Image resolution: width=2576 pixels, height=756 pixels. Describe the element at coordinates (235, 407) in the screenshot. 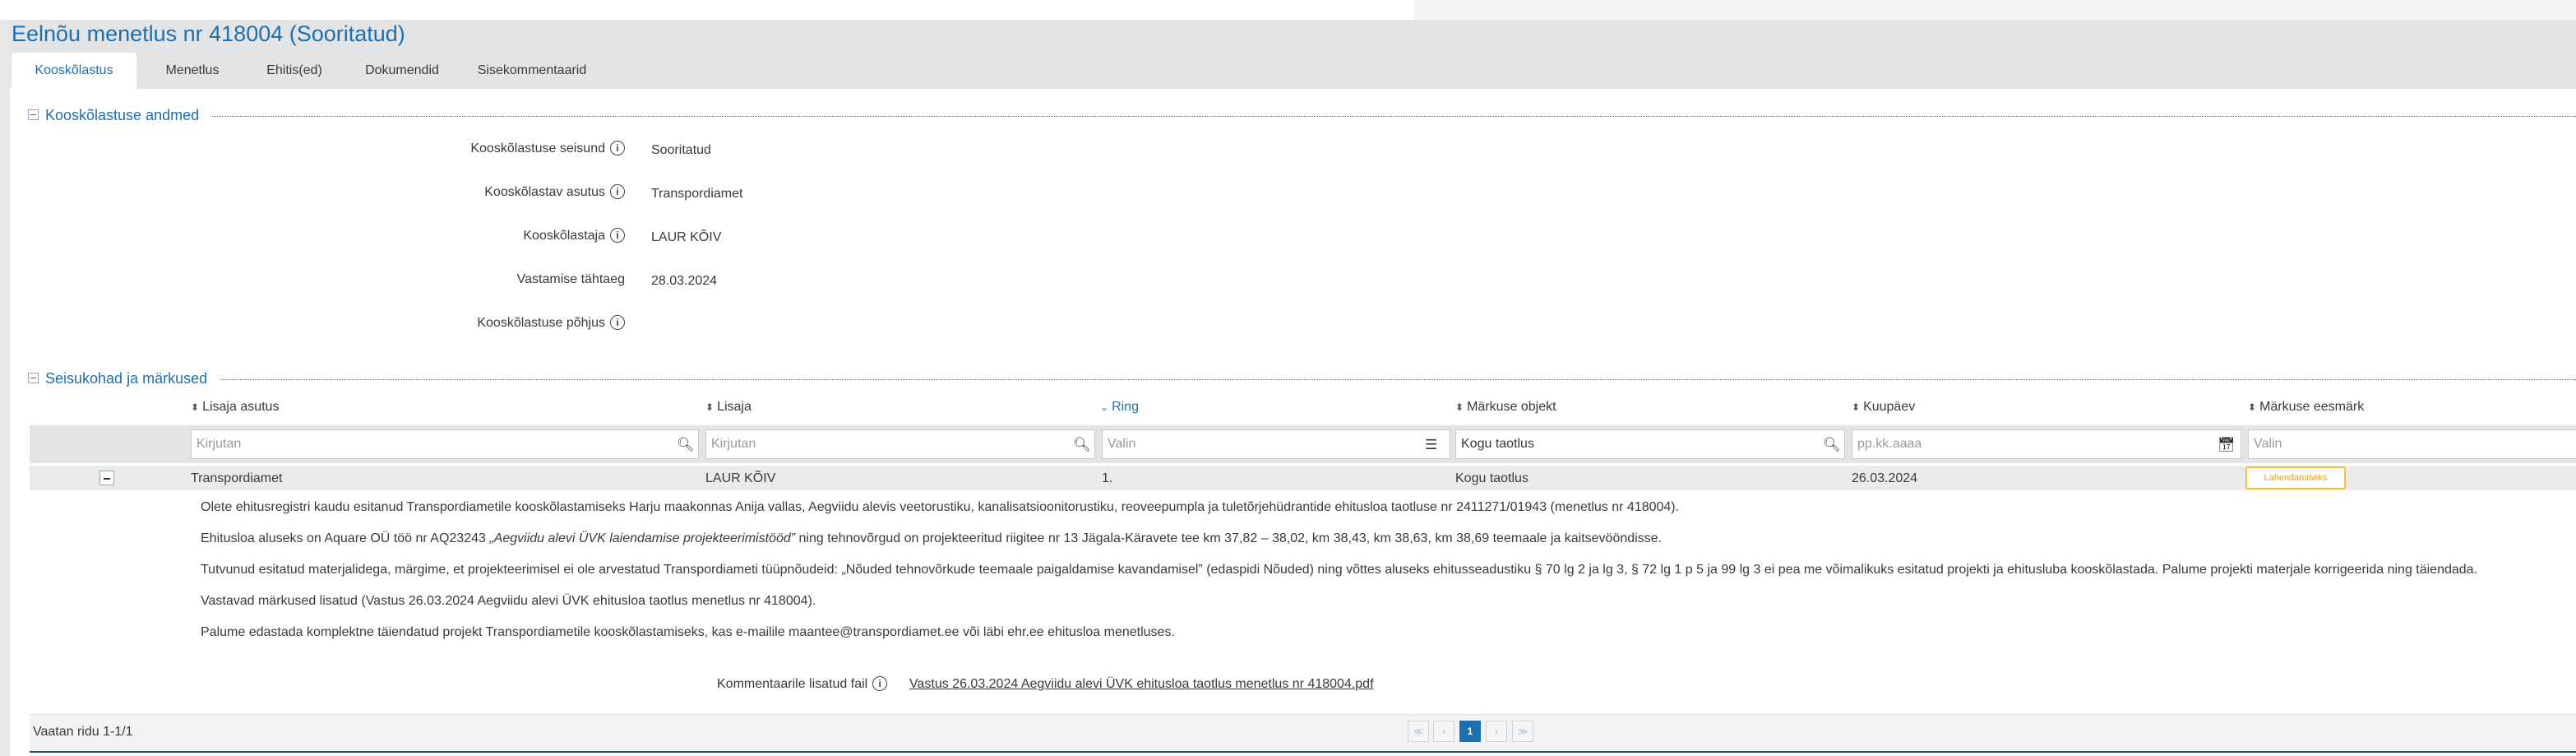

I see `column-header-lisaja-asutus: ⬍ Lisaja asutus` at that location.